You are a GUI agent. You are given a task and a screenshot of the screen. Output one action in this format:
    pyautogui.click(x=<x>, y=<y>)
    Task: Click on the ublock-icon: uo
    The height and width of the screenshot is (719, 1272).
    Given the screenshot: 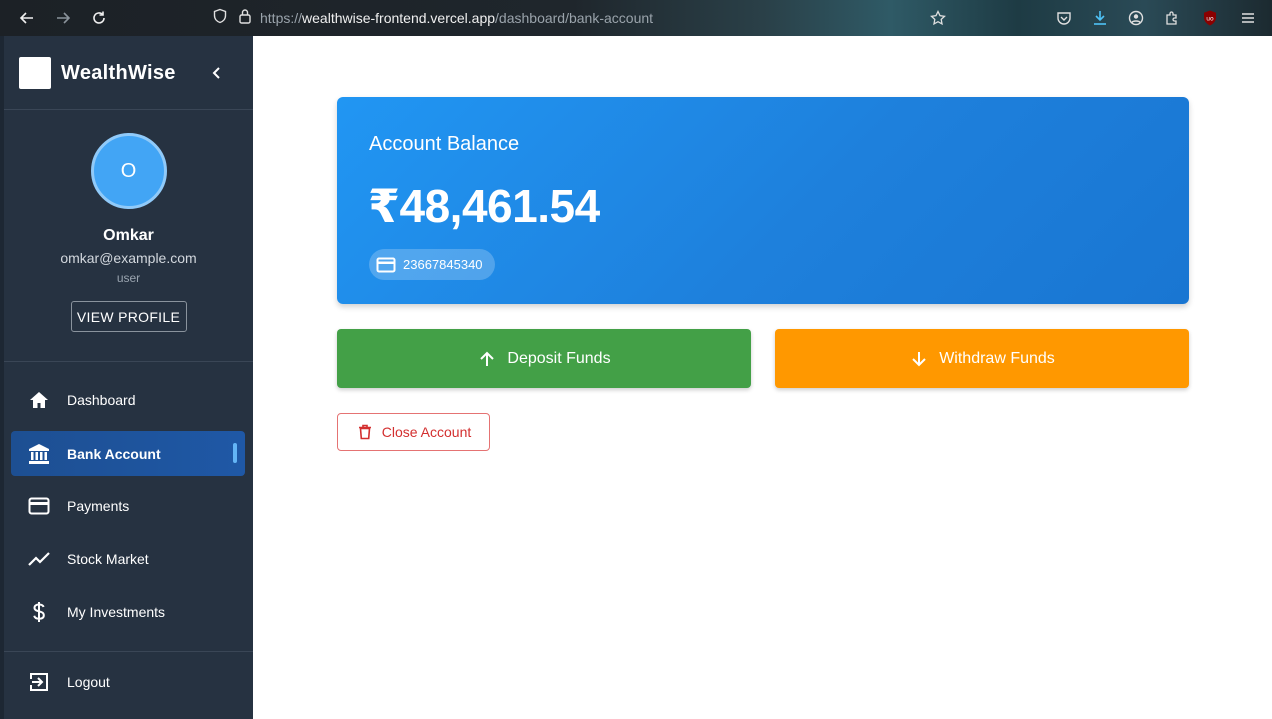 What is the action you would take?
    pyautogui.click(x=1210, y=18)
    